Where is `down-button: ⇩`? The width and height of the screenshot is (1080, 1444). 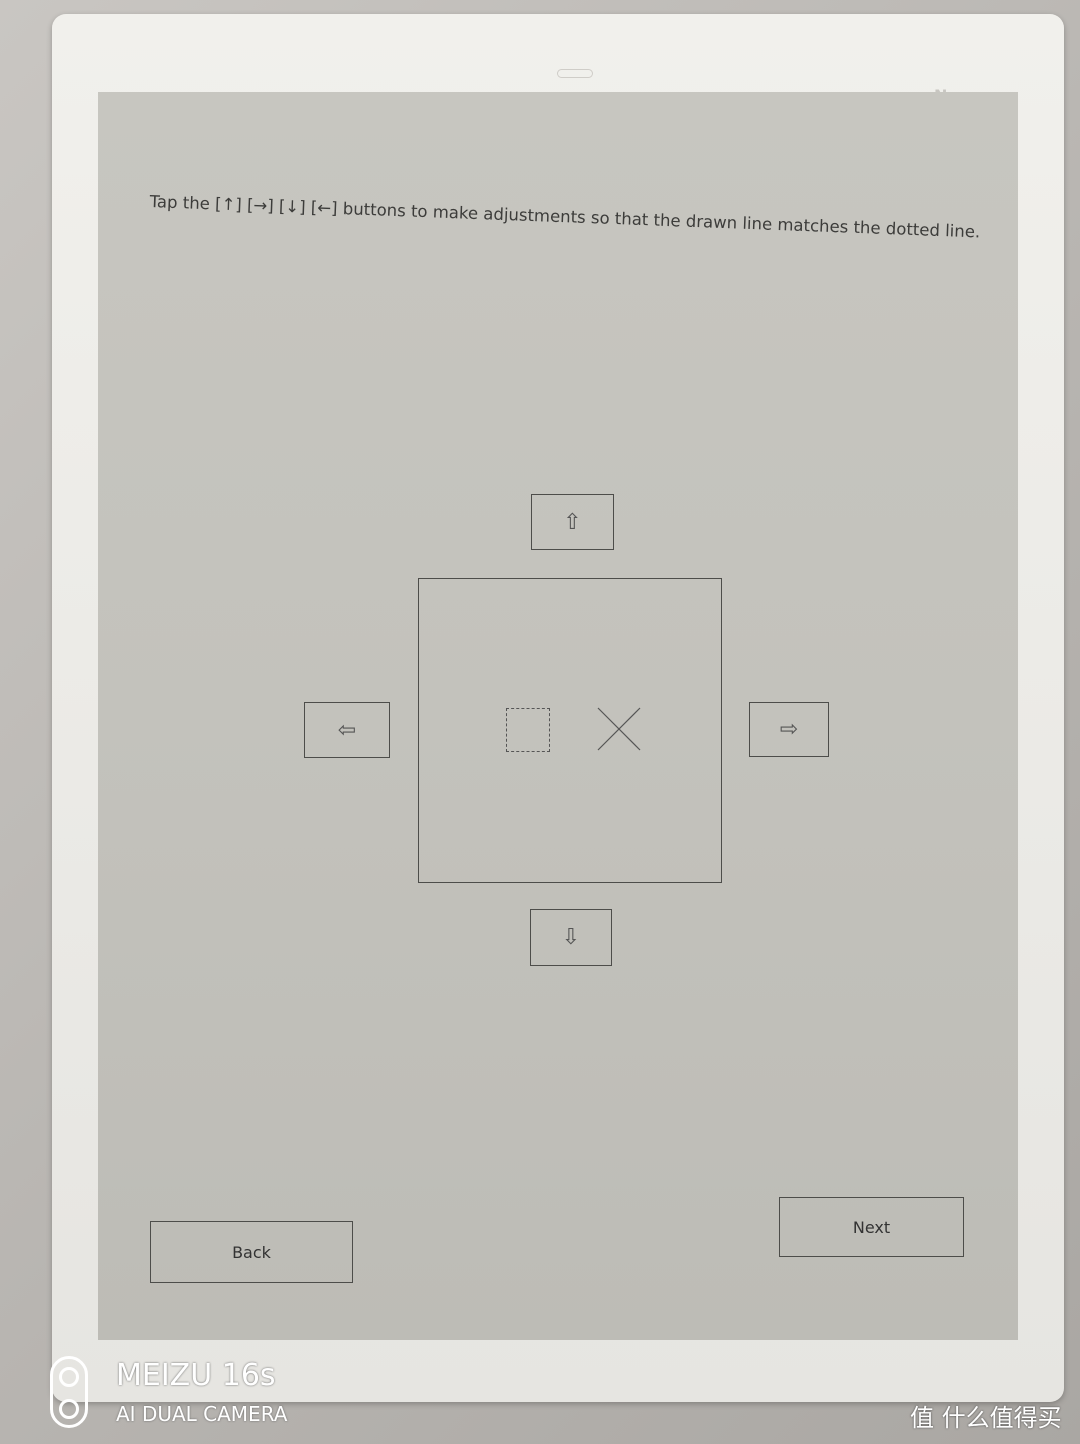 down-button: ⇩ is located at coordinates (571, 937).